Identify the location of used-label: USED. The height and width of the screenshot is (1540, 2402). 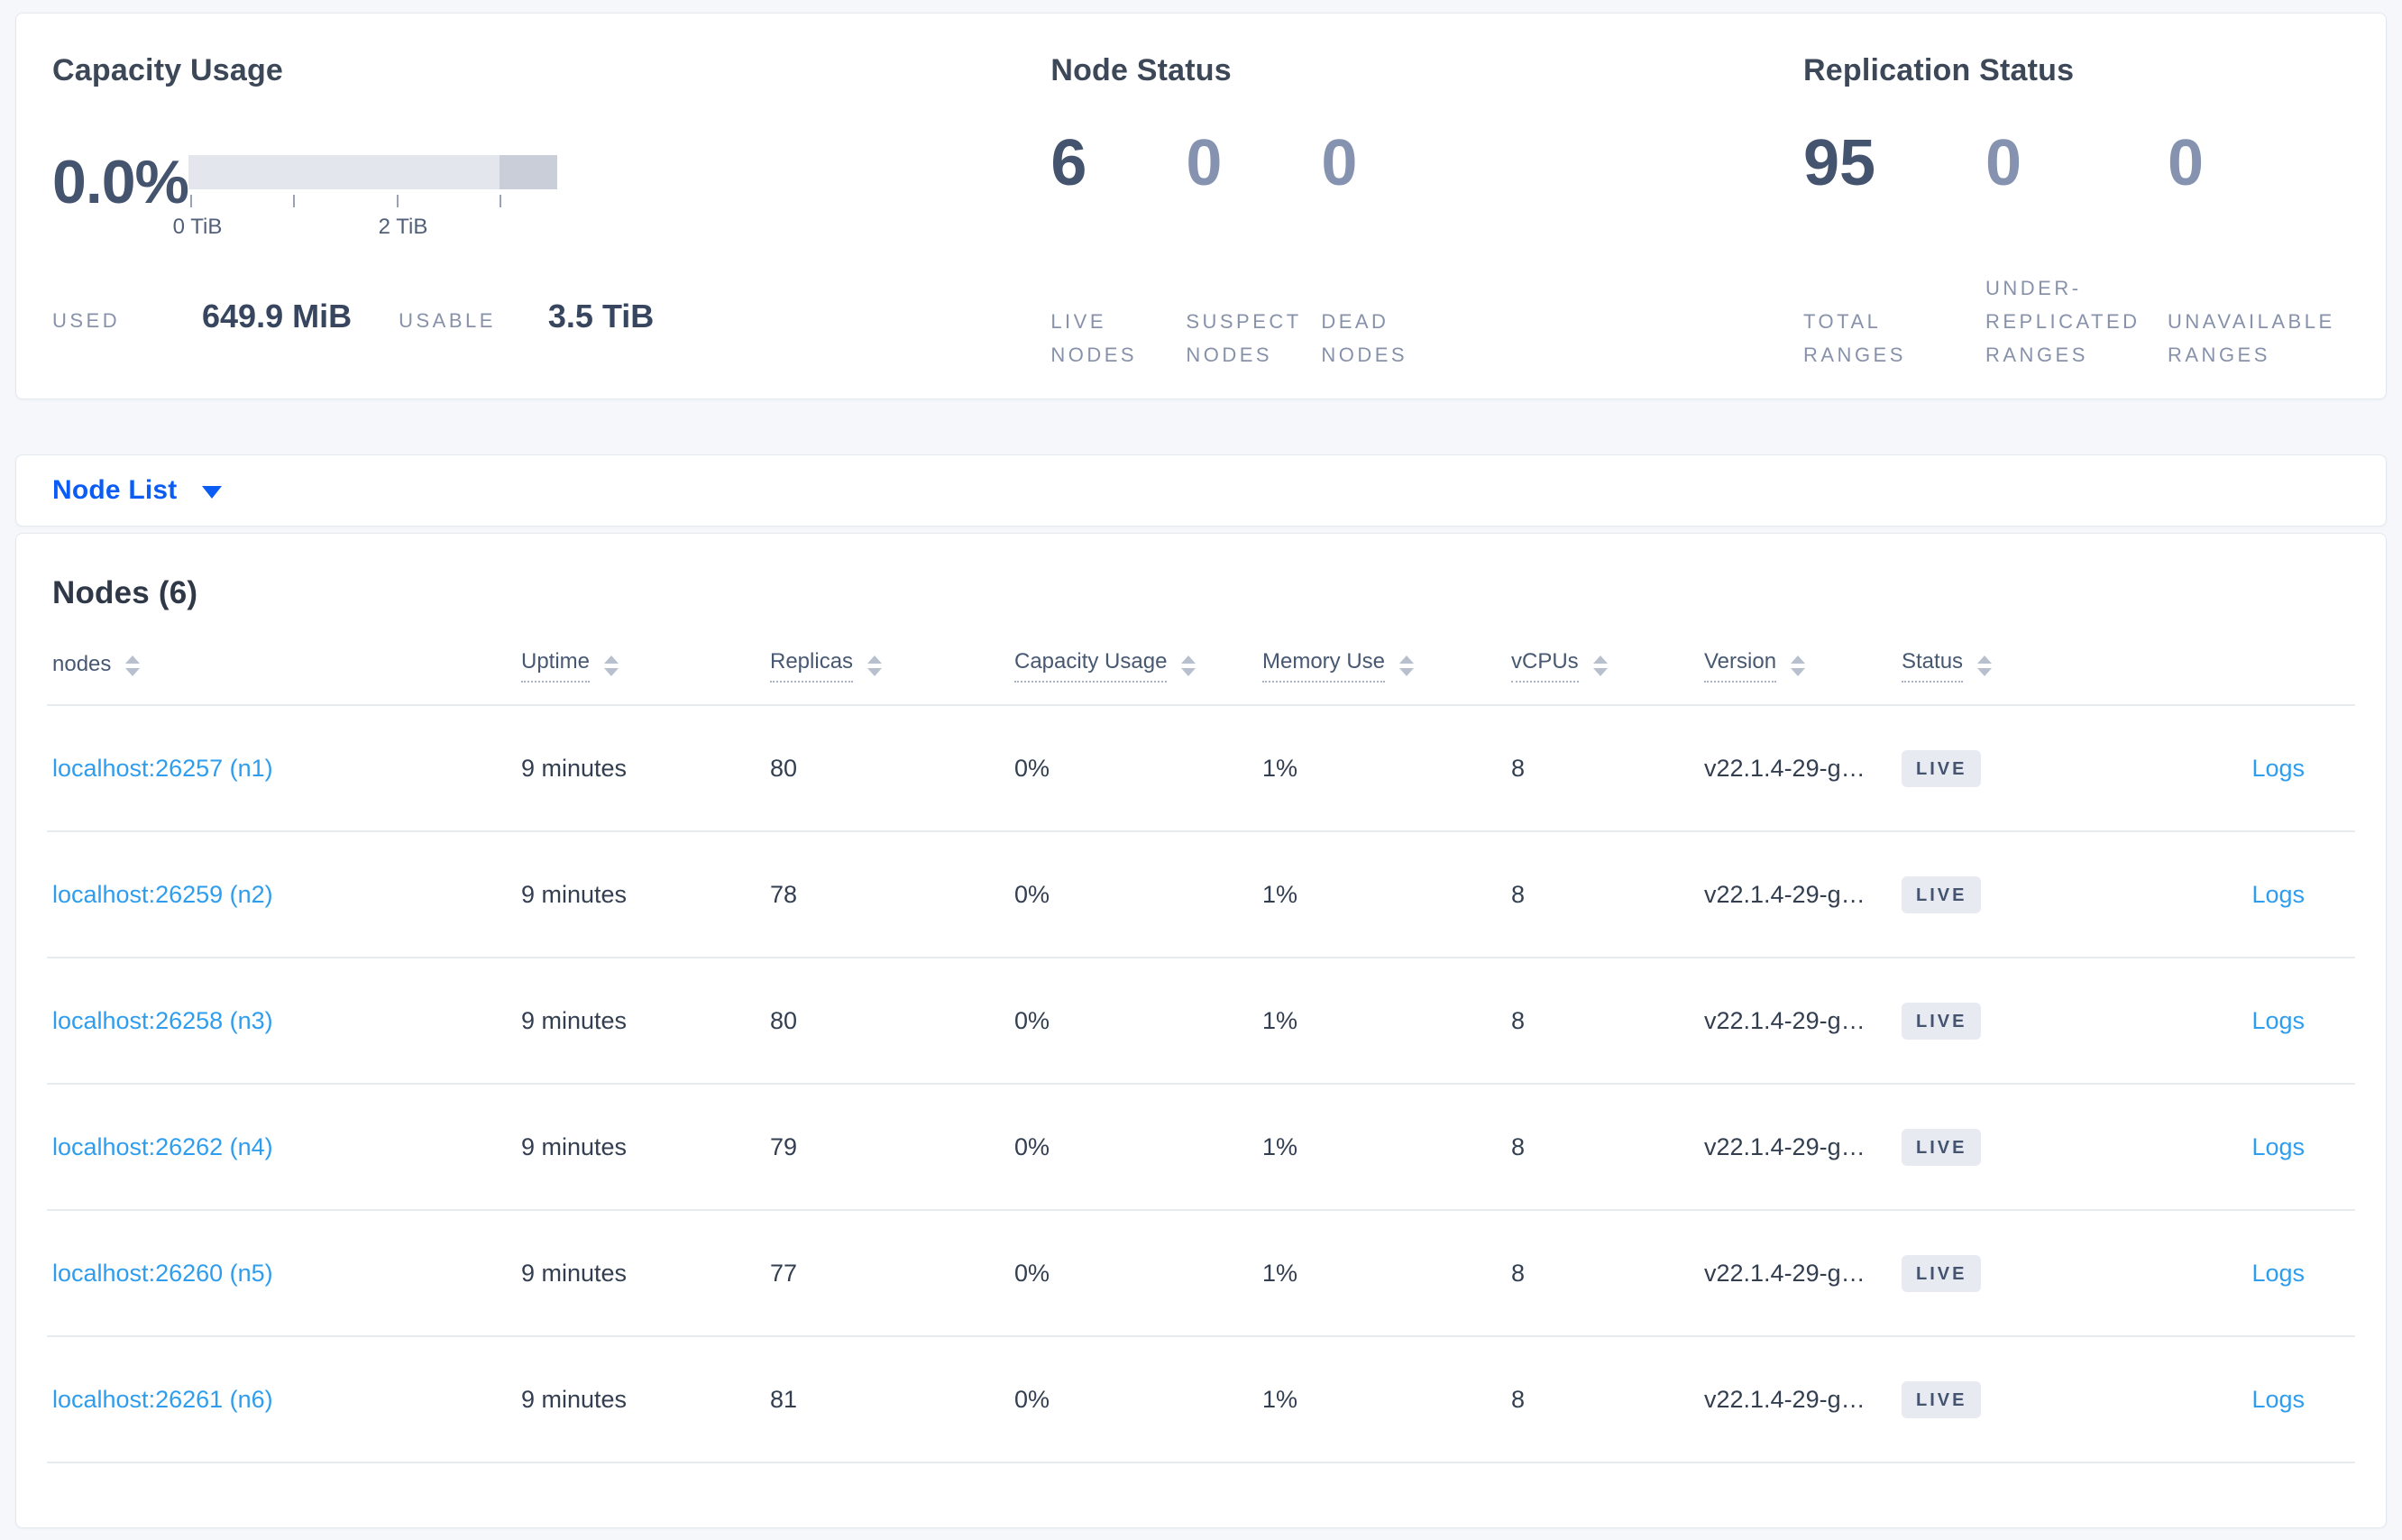
(86, 321).